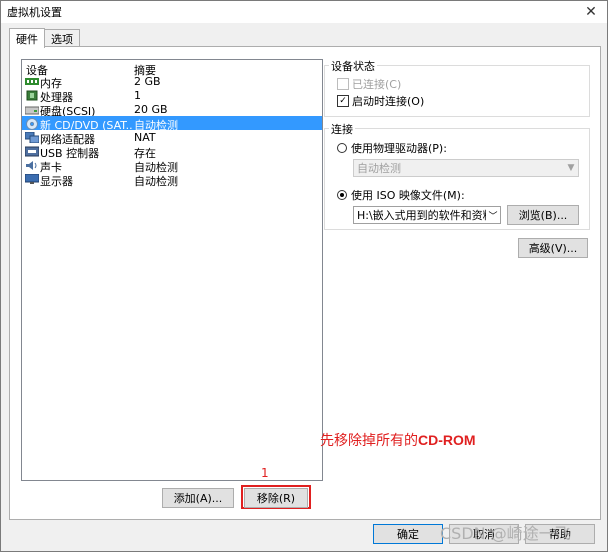  Describe the element at coordinates (172, 68) in the screenshot. I see `list-header: 设备 摘要` at that location.